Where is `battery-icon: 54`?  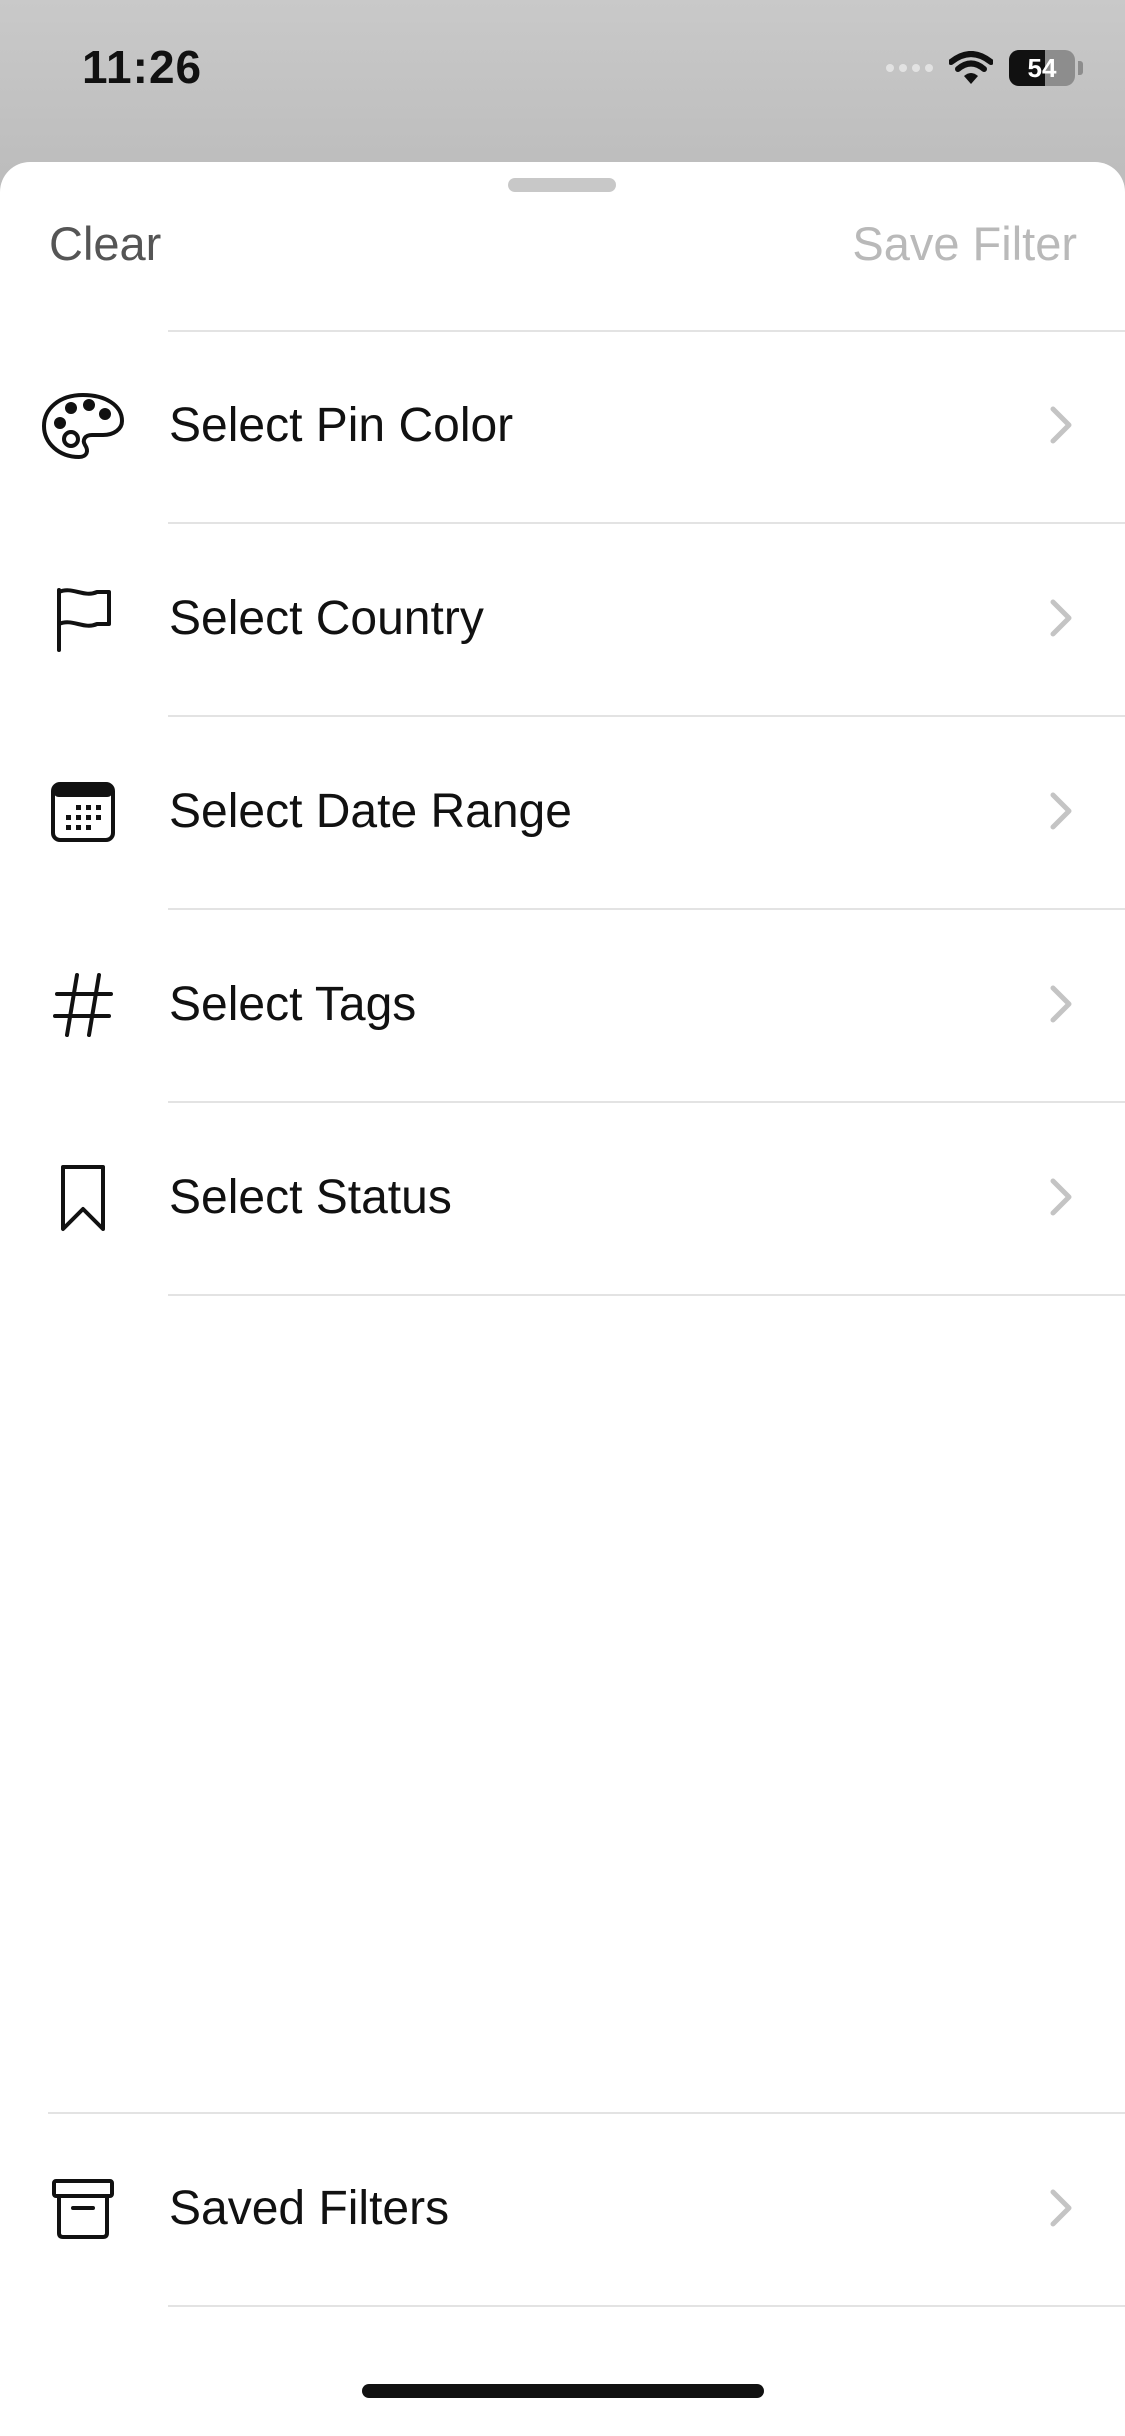
battery-icon: 54 is located at coordinates (1042, 68).